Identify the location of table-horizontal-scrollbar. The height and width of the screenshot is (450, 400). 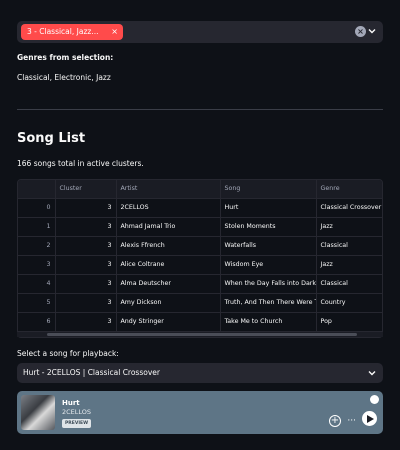
(200, 334).